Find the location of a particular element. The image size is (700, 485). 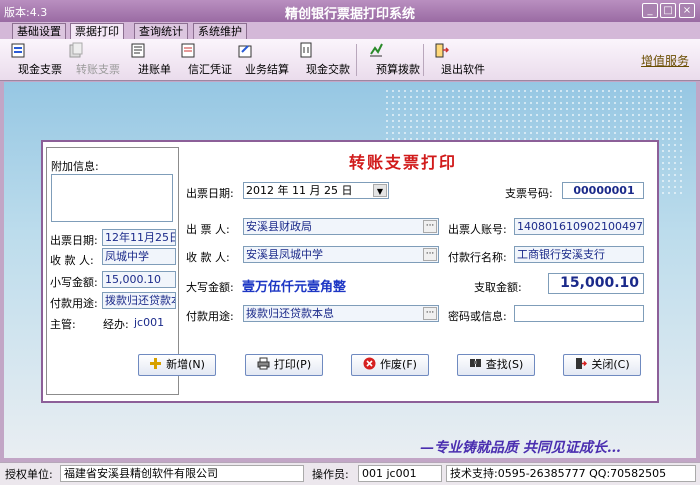

minimize-button: _ is located at coordinates (650, 10).